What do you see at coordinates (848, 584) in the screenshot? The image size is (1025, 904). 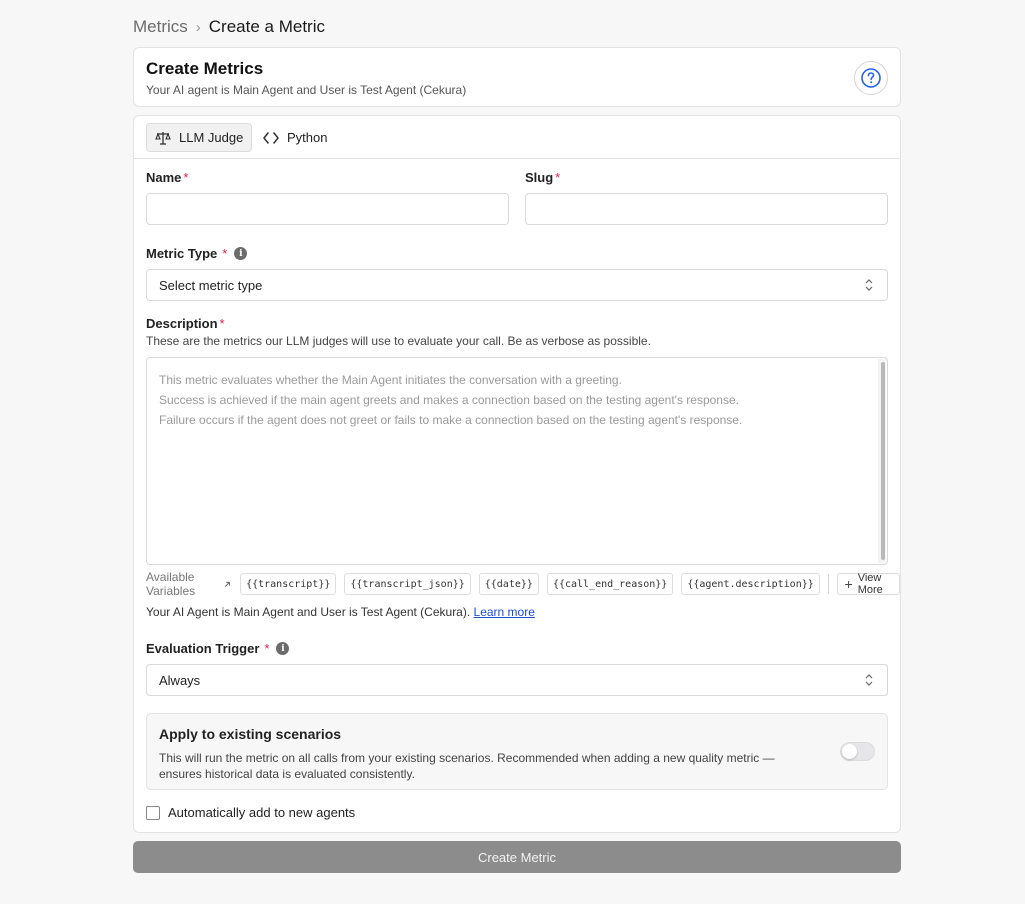 I see `plus-icon: +` at bounding box center [848, 584].